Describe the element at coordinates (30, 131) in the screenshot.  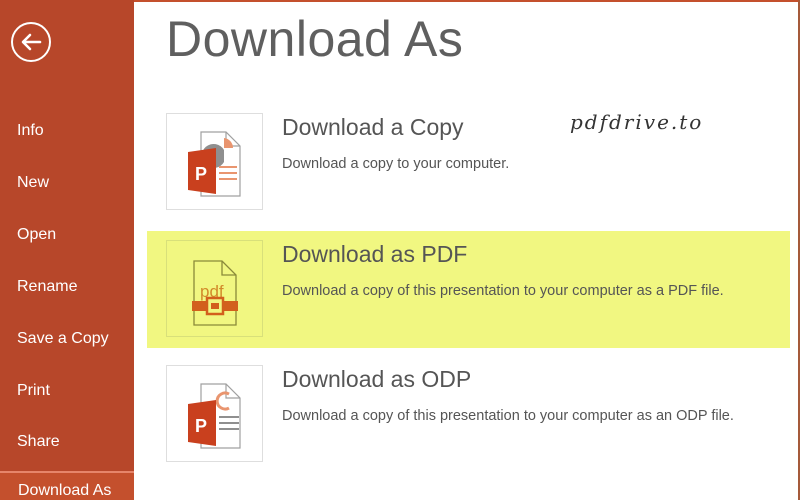
I see `sidebar-item-info: Info` at that location.